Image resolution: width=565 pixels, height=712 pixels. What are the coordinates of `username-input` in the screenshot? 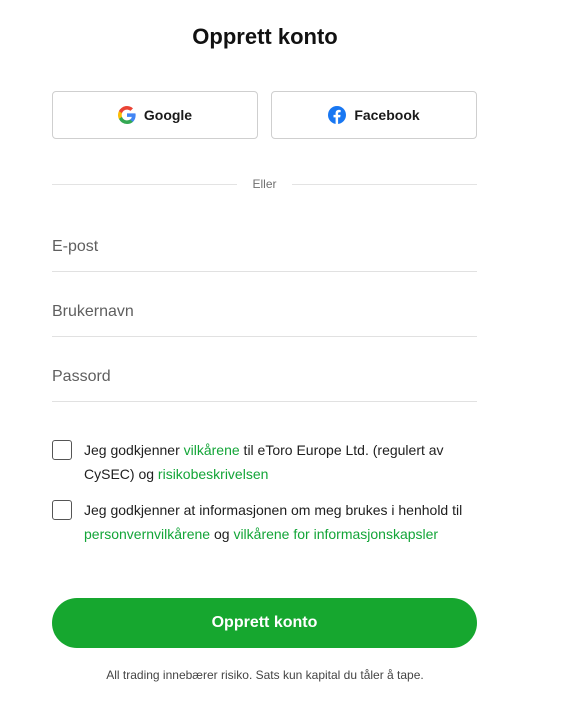 It's located at (264, 312).